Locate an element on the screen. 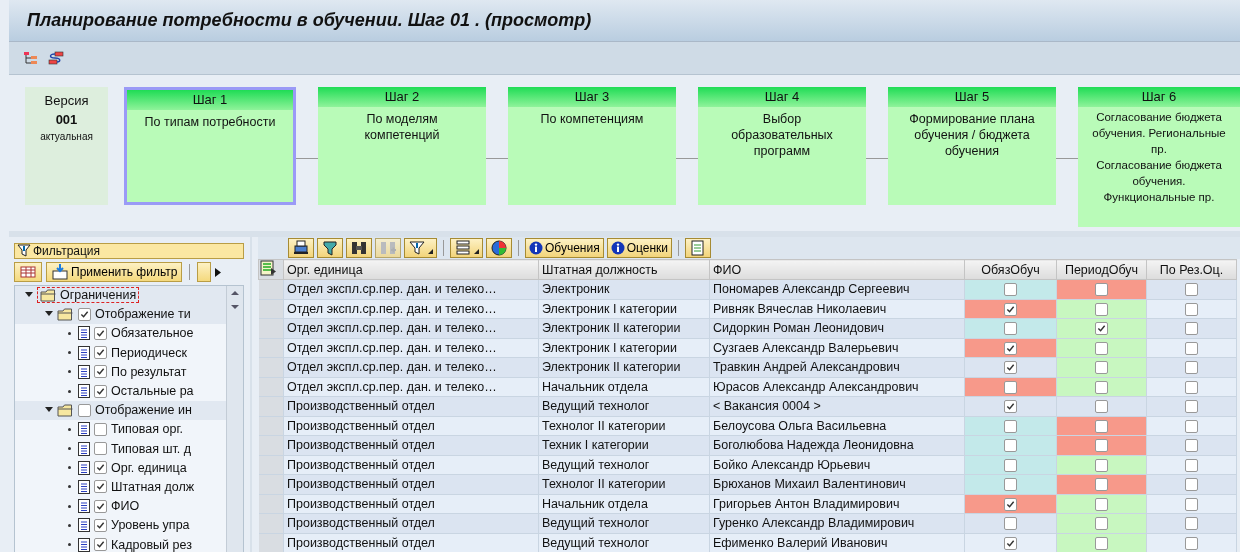  apply-filter-button: Применить фильтр is located at coordinates (114, 272).